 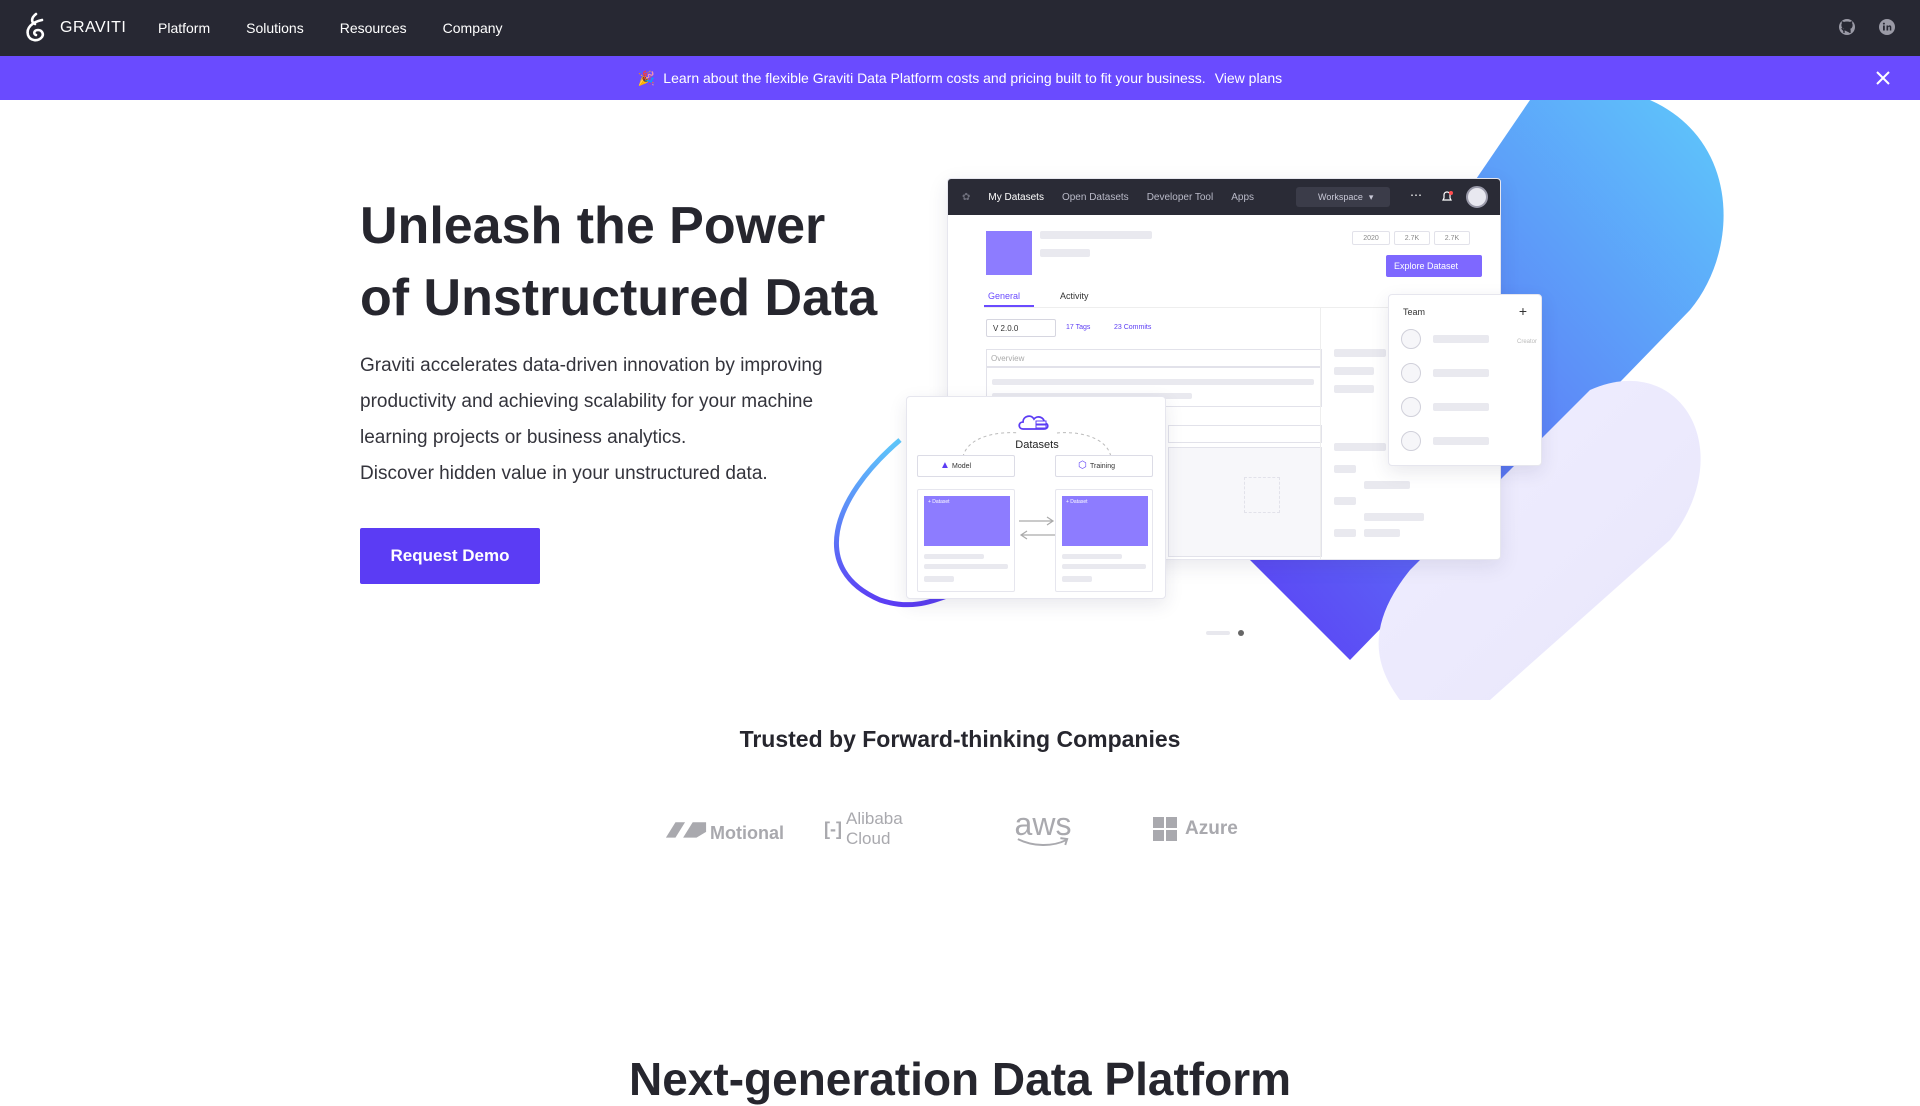 I want to click on linkedin-icon, so click(x=1887, y=27).